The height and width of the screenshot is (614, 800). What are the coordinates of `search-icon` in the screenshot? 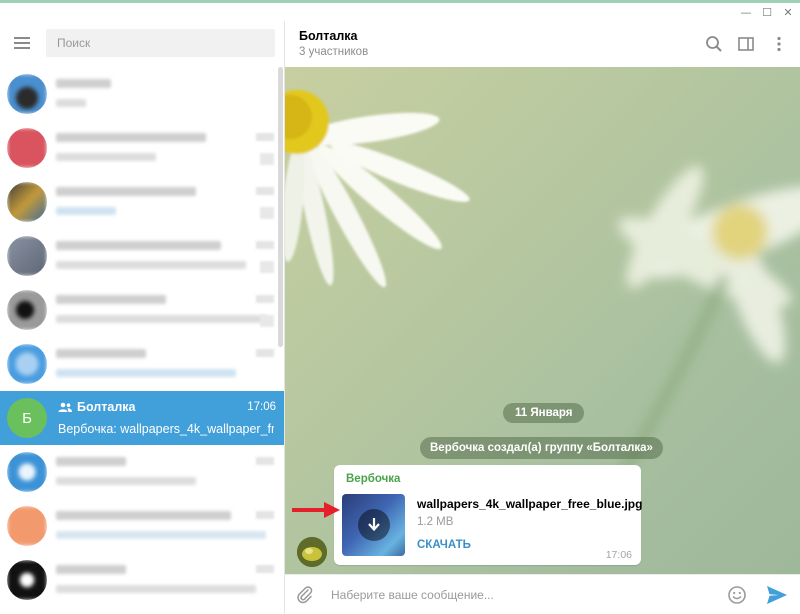 It's located at (714, 44).